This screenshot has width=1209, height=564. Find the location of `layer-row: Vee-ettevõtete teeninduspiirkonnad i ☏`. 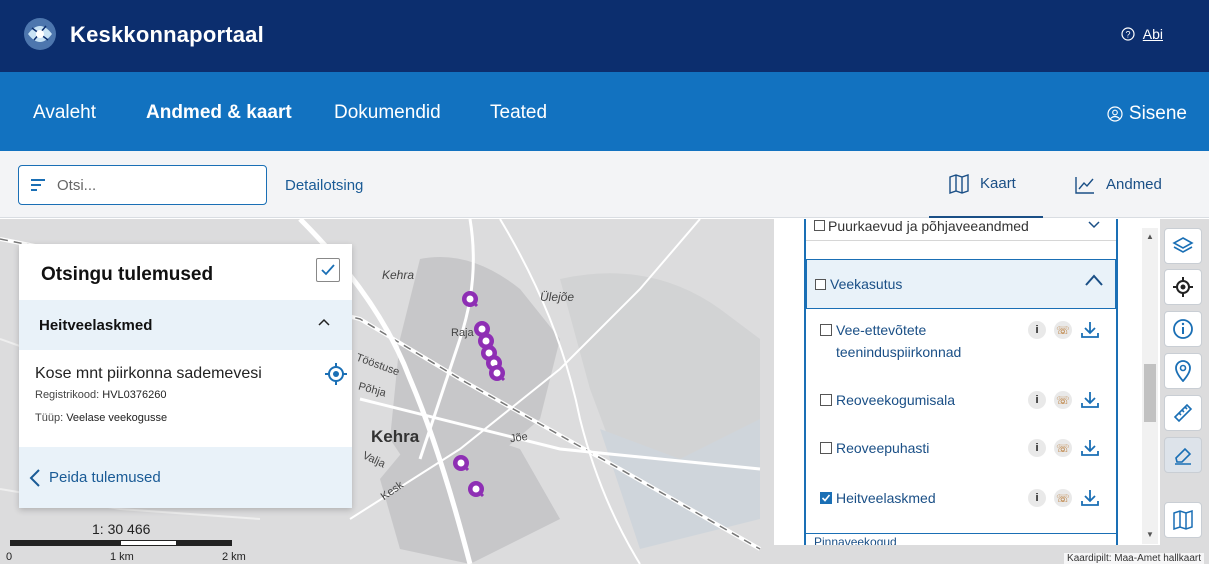

layer-row: Vee-ettevõtete teeninduspiirkonnad i ☏ is located at coordinates (961, 343).